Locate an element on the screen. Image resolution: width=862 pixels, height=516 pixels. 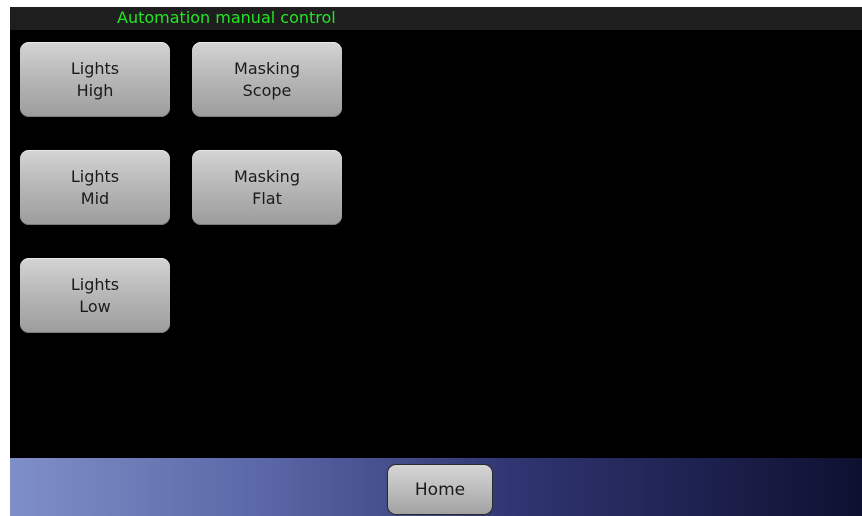
lights-high-button: Lights High is located at coordinates (95, 79).